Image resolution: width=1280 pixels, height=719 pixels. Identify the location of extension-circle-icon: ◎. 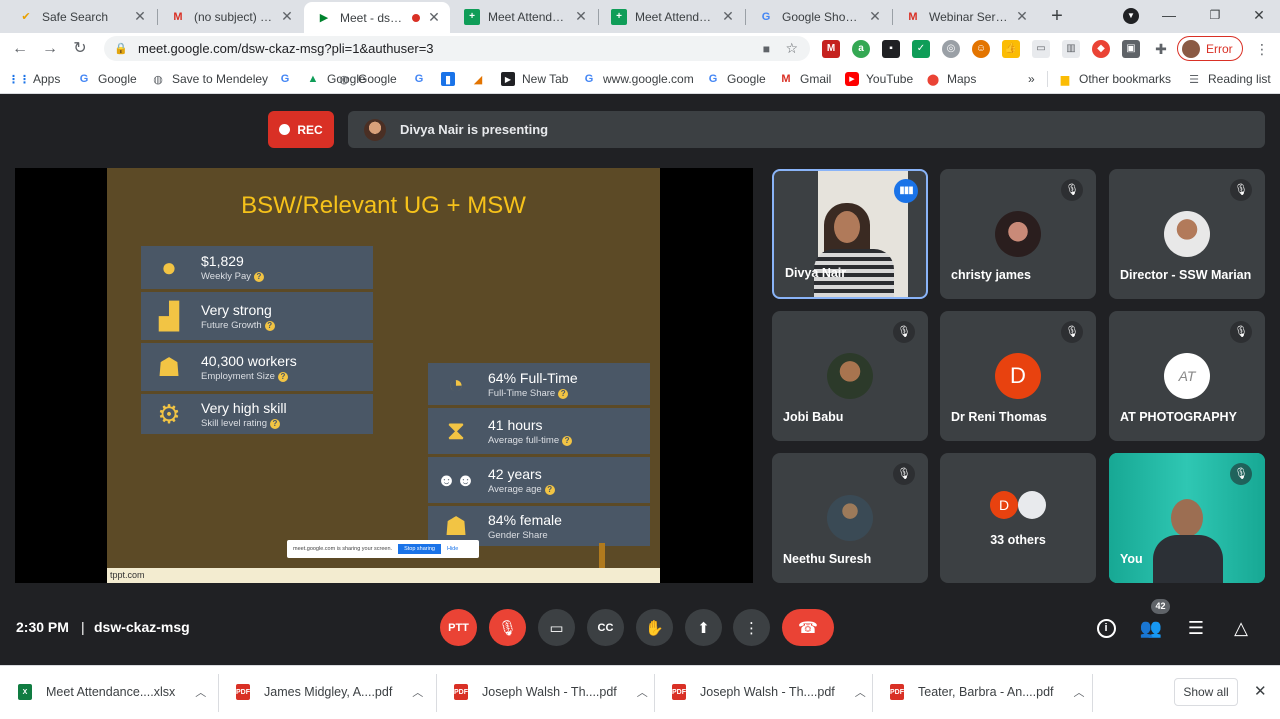
(951, 49).